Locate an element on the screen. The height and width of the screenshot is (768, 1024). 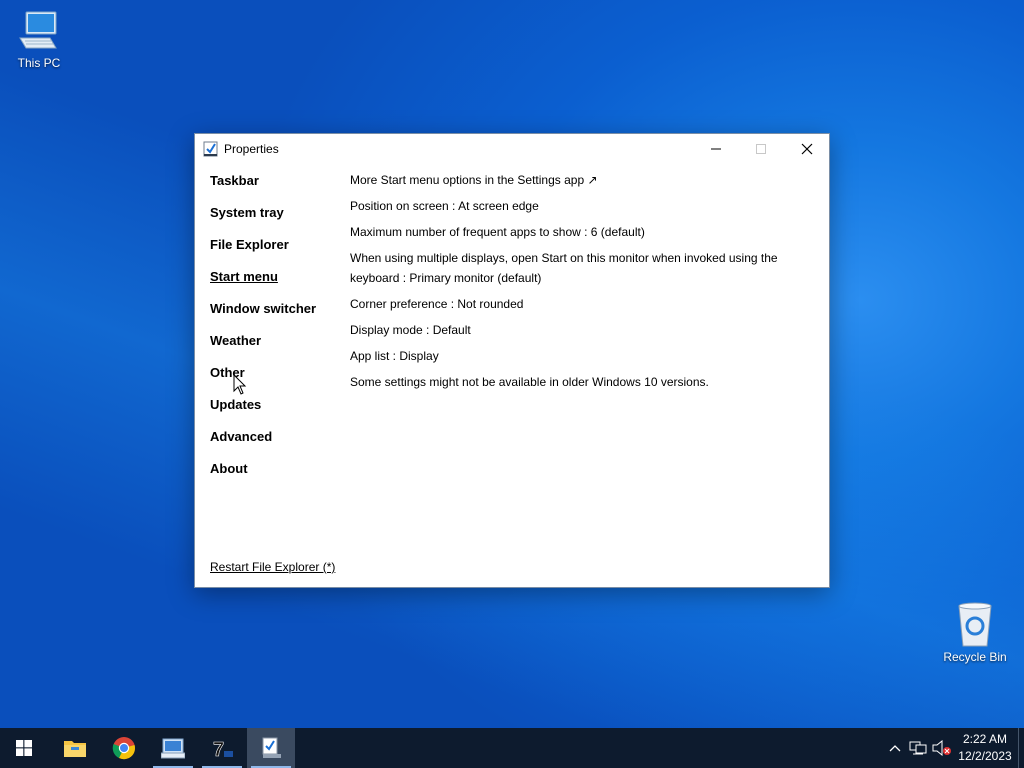
network-icon is located at coordinates (918, 748).